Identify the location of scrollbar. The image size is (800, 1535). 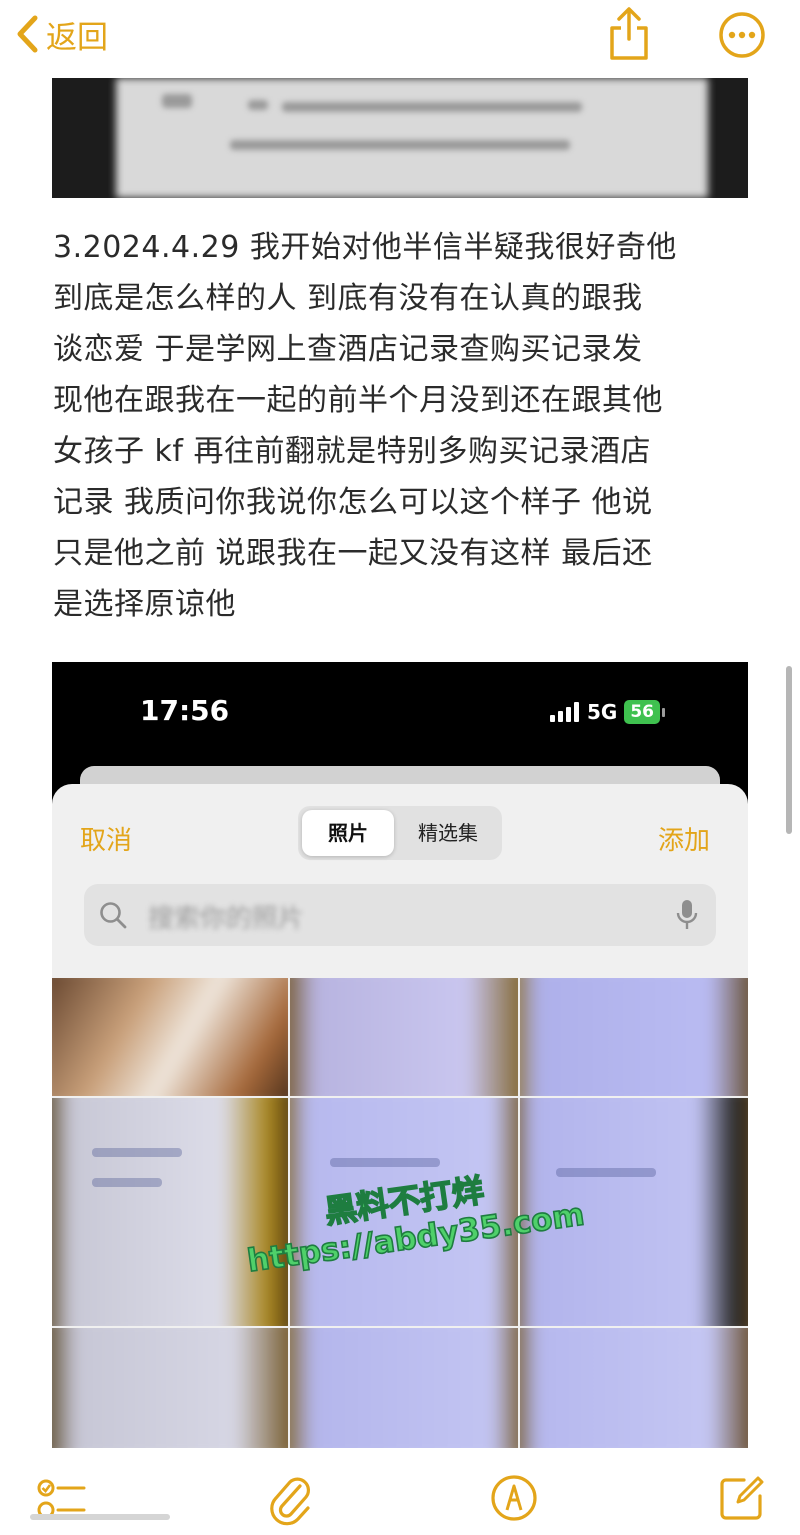
(789, 750).